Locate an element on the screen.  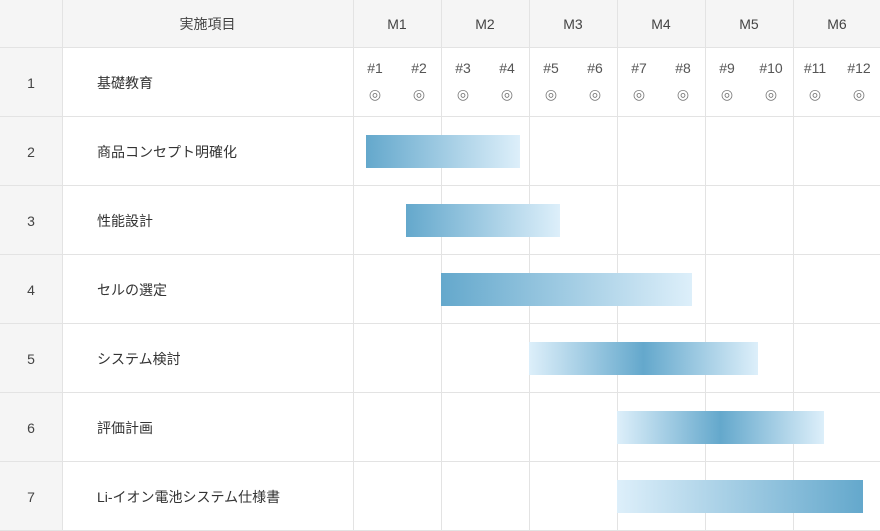
session-label: #1 is located at coordinates (375, 68).